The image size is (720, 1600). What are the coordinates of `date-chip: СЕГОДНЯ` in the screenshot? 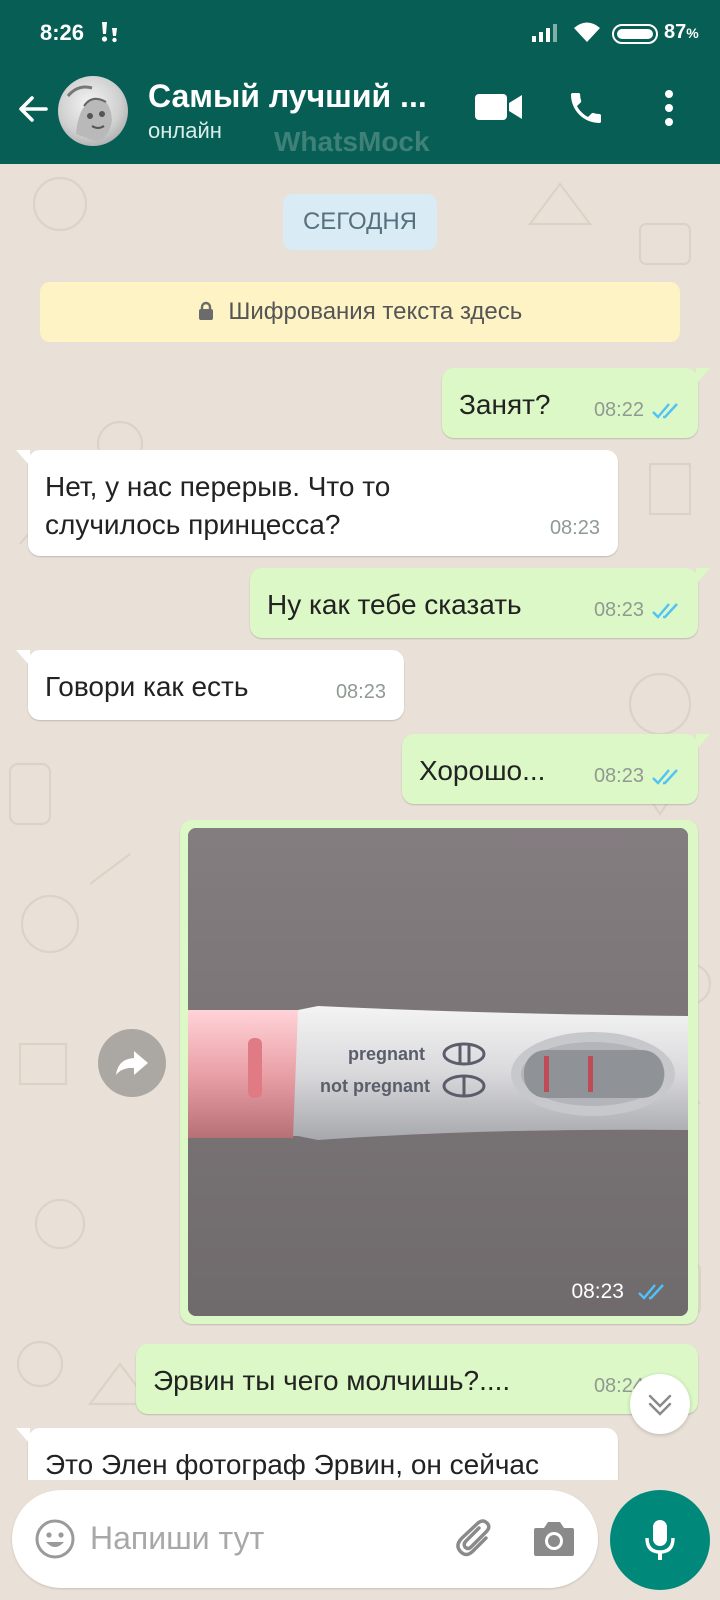 It's located at (360, 222).